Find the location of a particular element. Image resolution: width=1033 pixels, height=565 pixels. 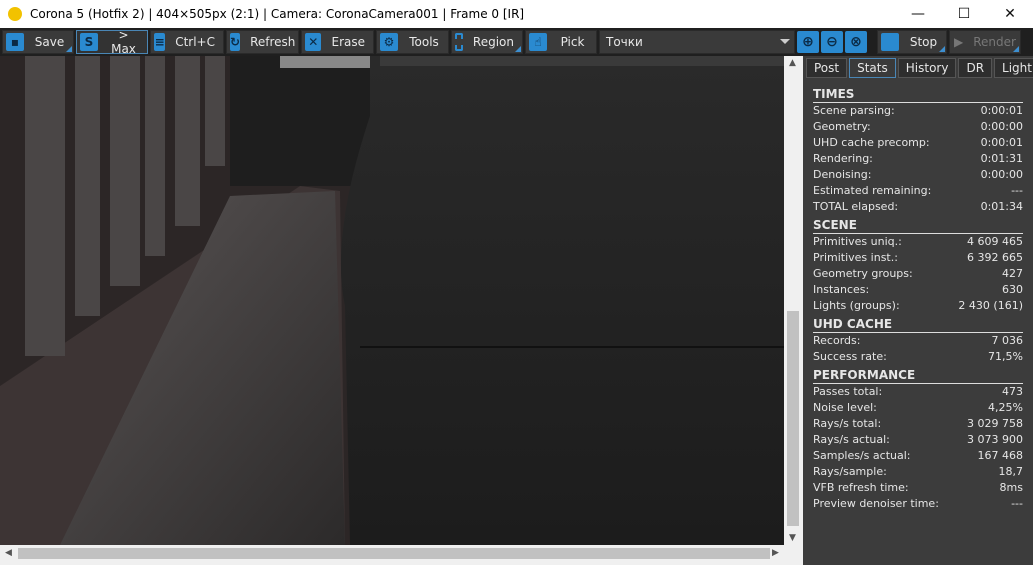

stat-label: Samples/s actual: is located at coordinates (862, 455).